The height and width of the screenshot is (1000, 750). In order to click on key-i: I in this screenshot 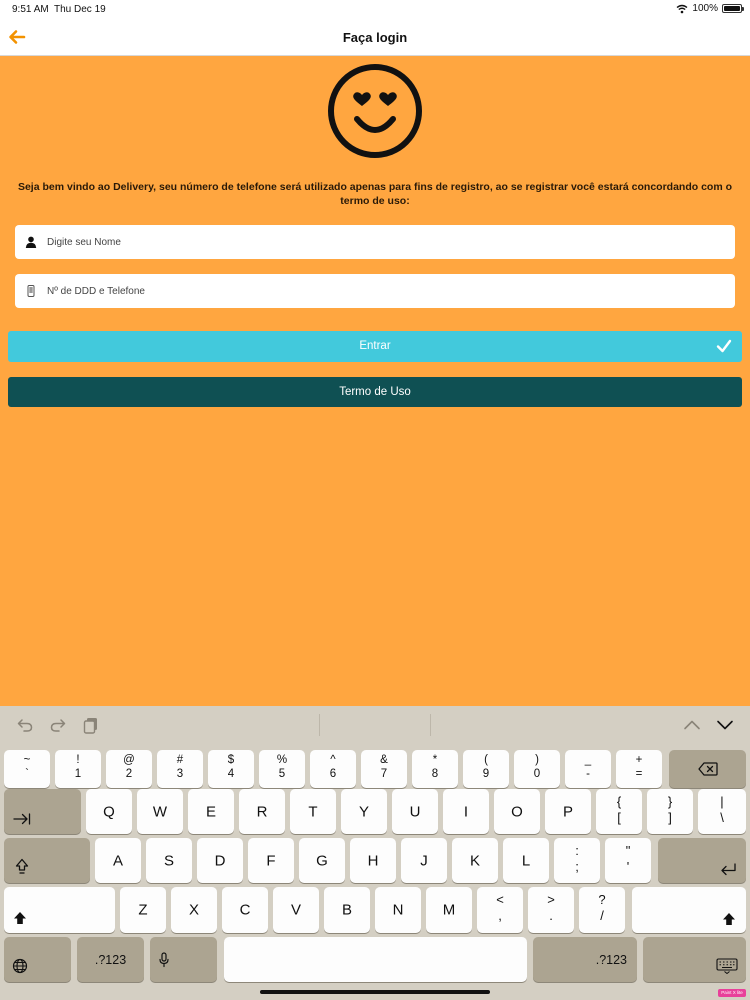, I will do `click(466, 811)`.